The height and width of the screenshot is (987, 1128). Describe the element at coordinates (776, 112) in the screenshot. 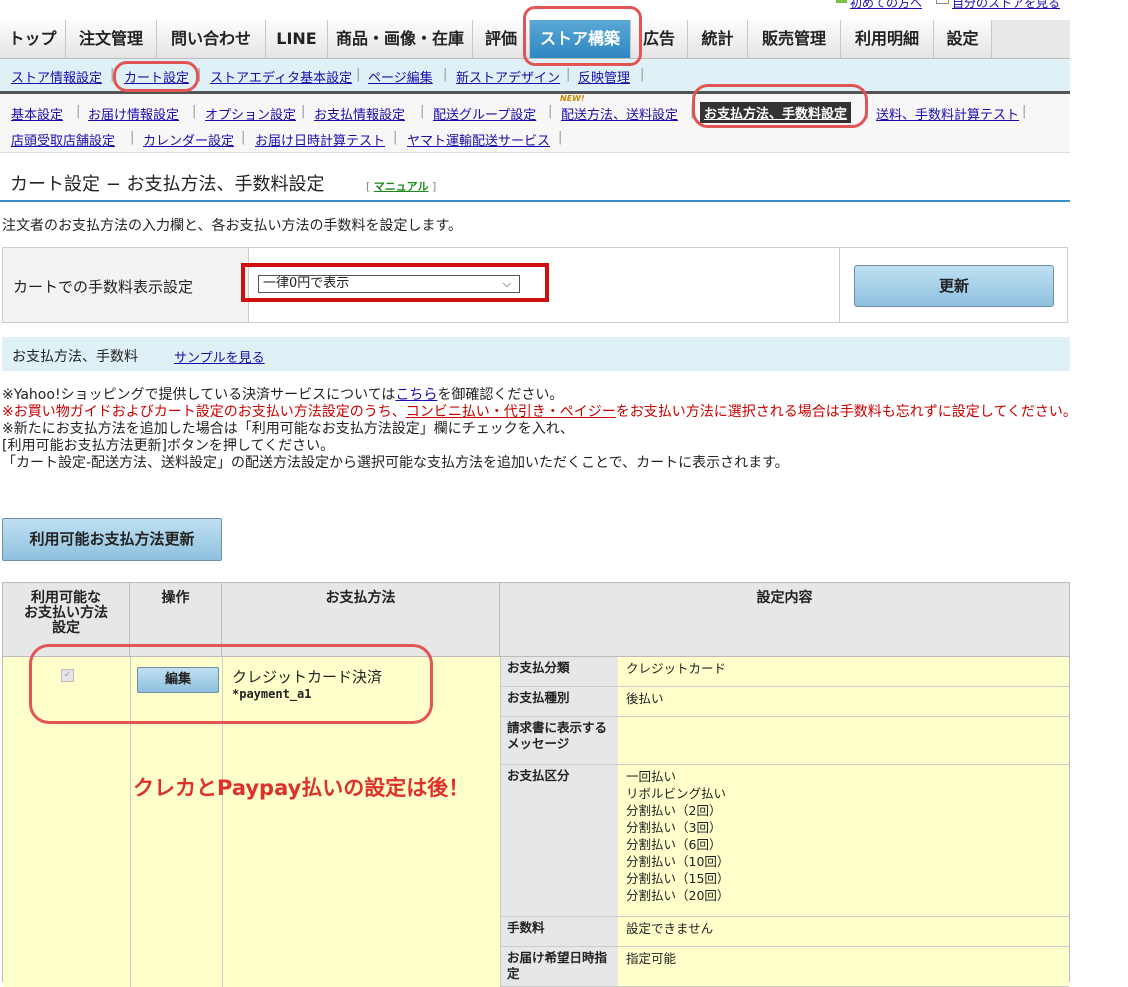

I see `nav-payment-fee: お支払方法、手数料設定` at that location.